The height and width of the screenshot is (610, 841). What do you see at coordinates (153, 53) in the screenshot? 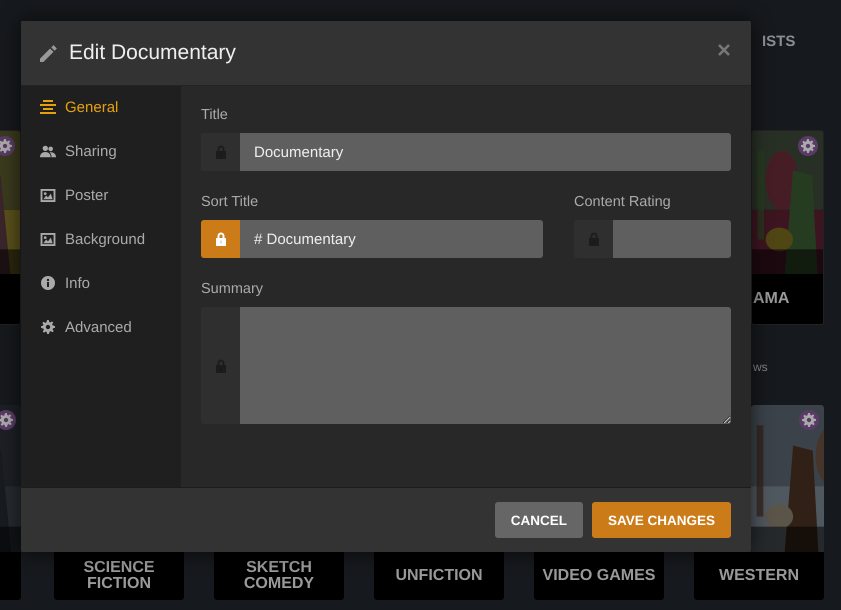
I see `dialog-title: Edit Documentary` at bounding box center [153, 53].